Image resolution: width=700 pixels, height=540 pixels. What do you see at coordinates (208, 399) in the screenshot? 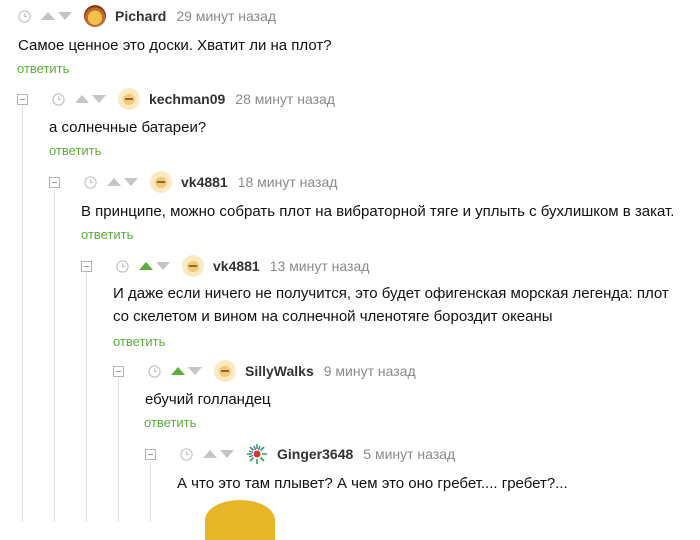
I see `comment-text: ебучий голландец` at bounding box center [208, 399].